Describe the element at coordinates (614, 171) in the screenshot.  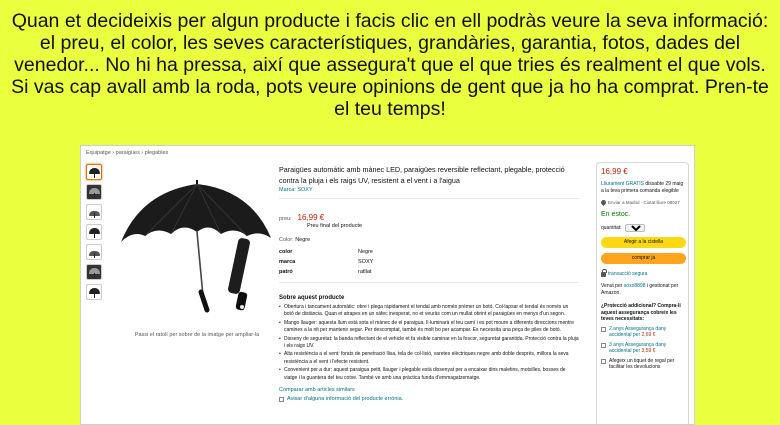
I see `buybox-price: 16,99 €` at that location.